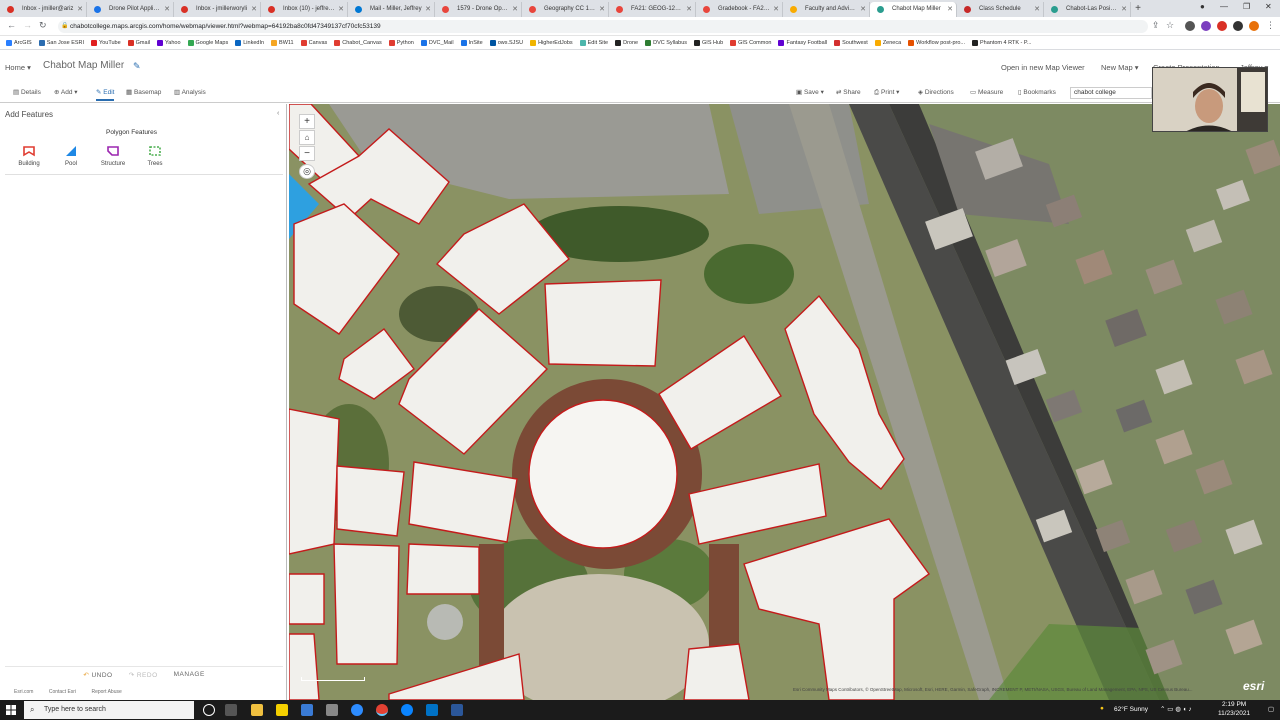 The width and height of the screenshot is (1280, 720). I want to click on camera-icon, so click(332, 710).